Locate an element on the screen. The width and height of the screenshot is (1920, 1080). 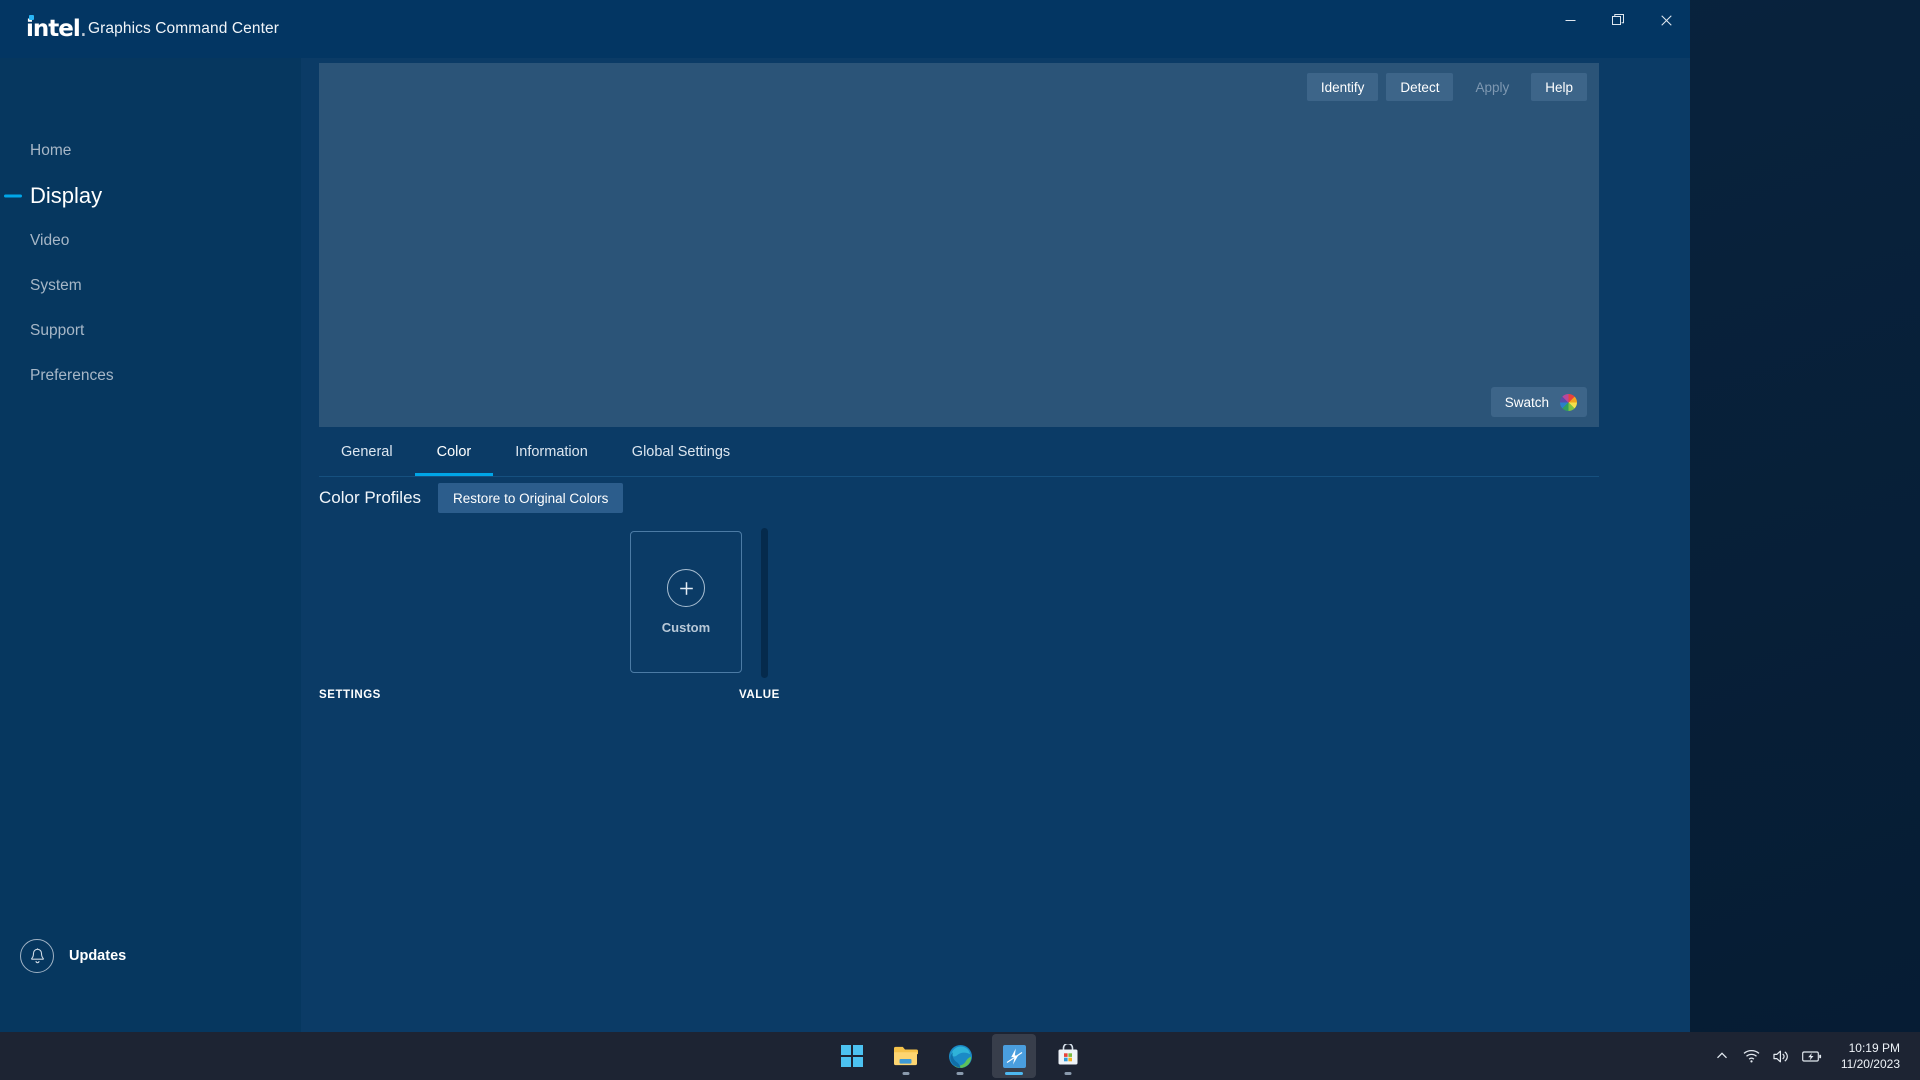
minimize-button is located at coordinates (1570, 20).